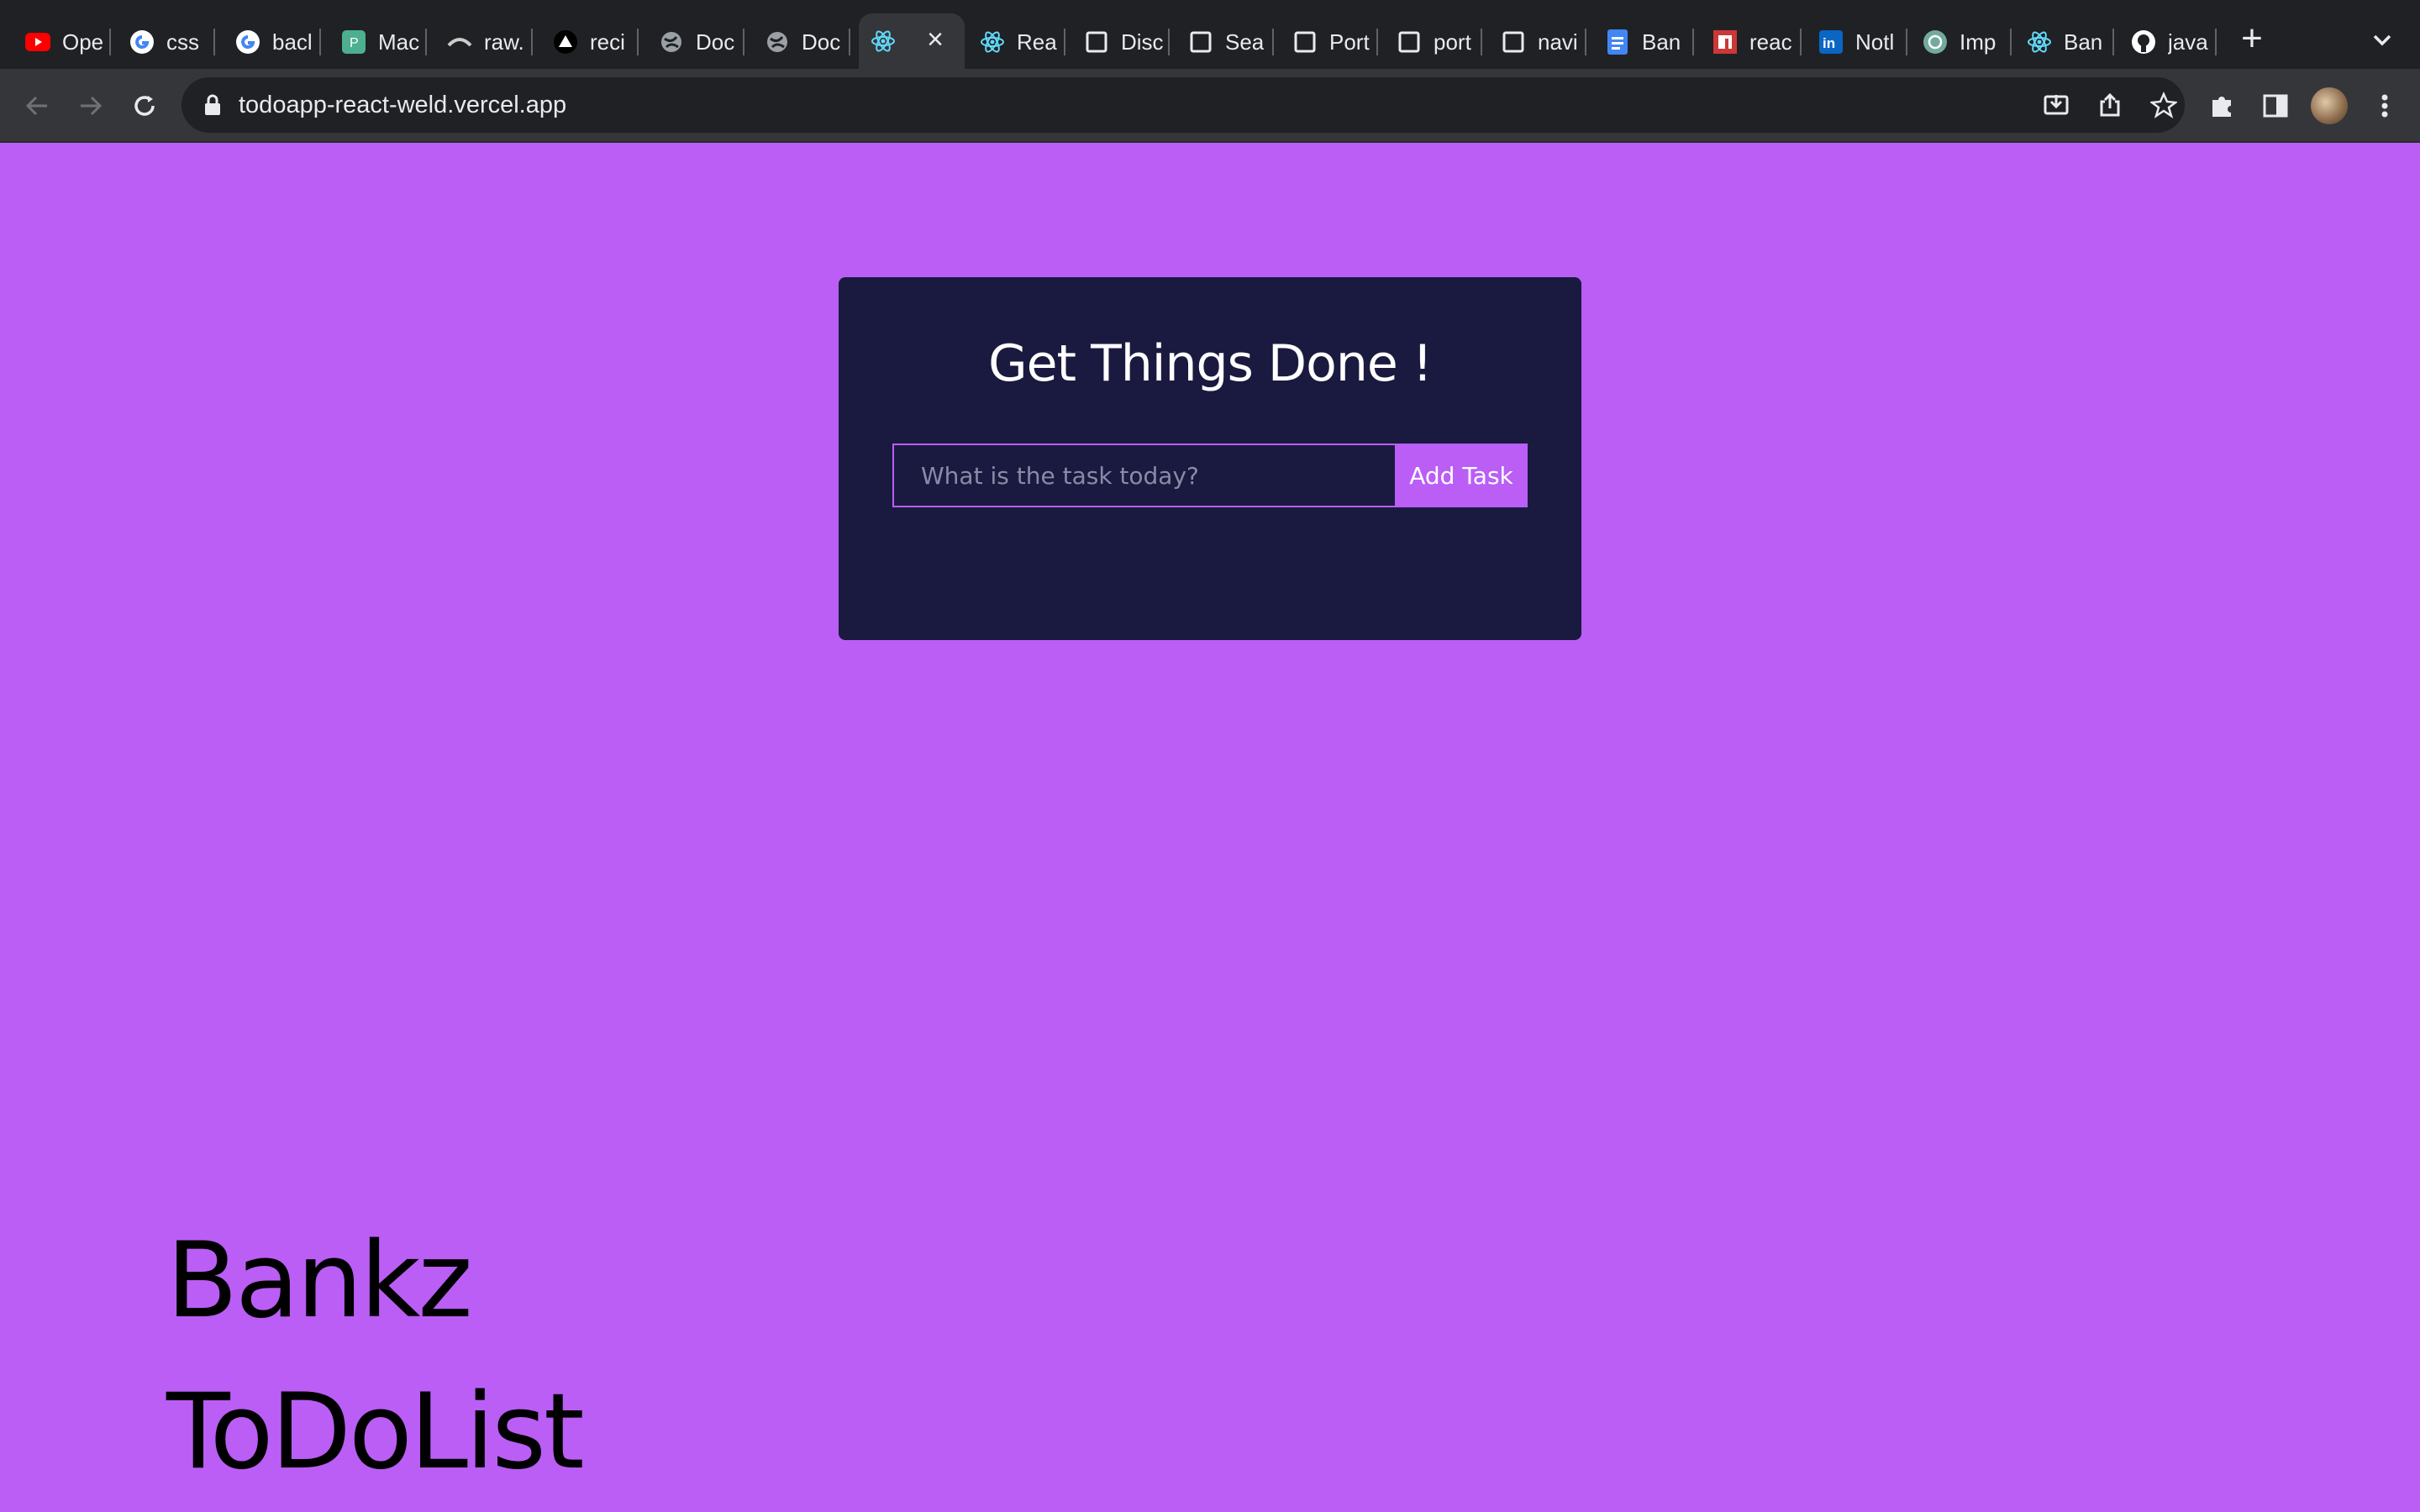  I want to click on browser-tab: Rea, so click(1017, 42).